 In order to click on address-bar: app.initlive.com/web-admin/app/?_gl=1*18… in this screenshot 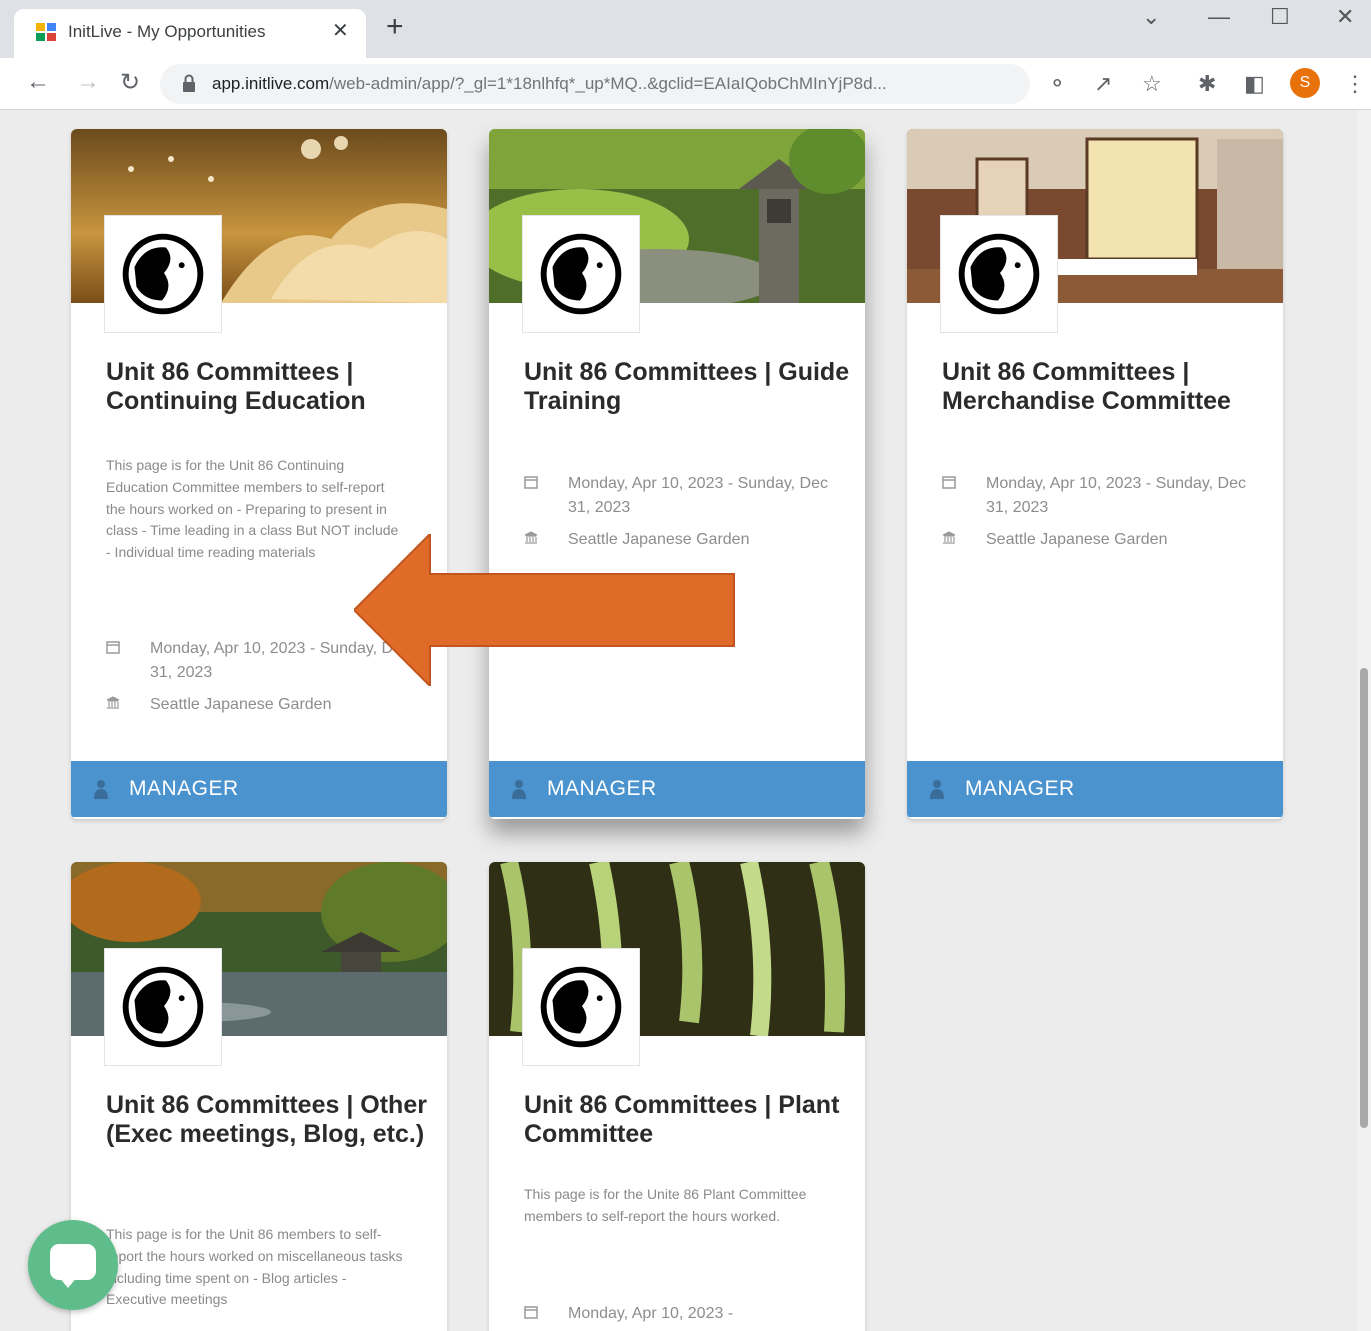, I will do `click(595, 84)`.